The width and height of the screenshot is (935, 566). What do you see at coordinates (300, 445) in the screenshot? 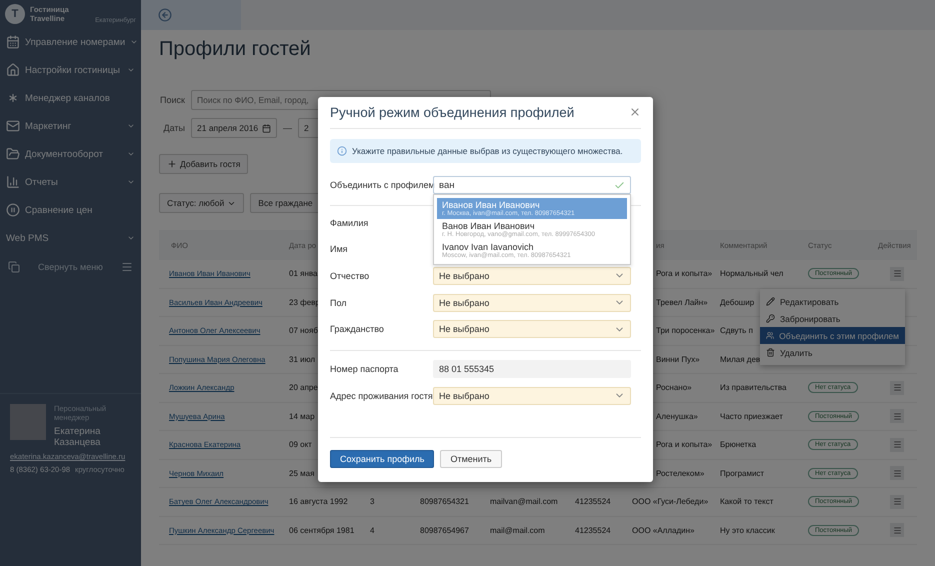
I see `table-cell: 09 окт` at bounding box center [300, 445].